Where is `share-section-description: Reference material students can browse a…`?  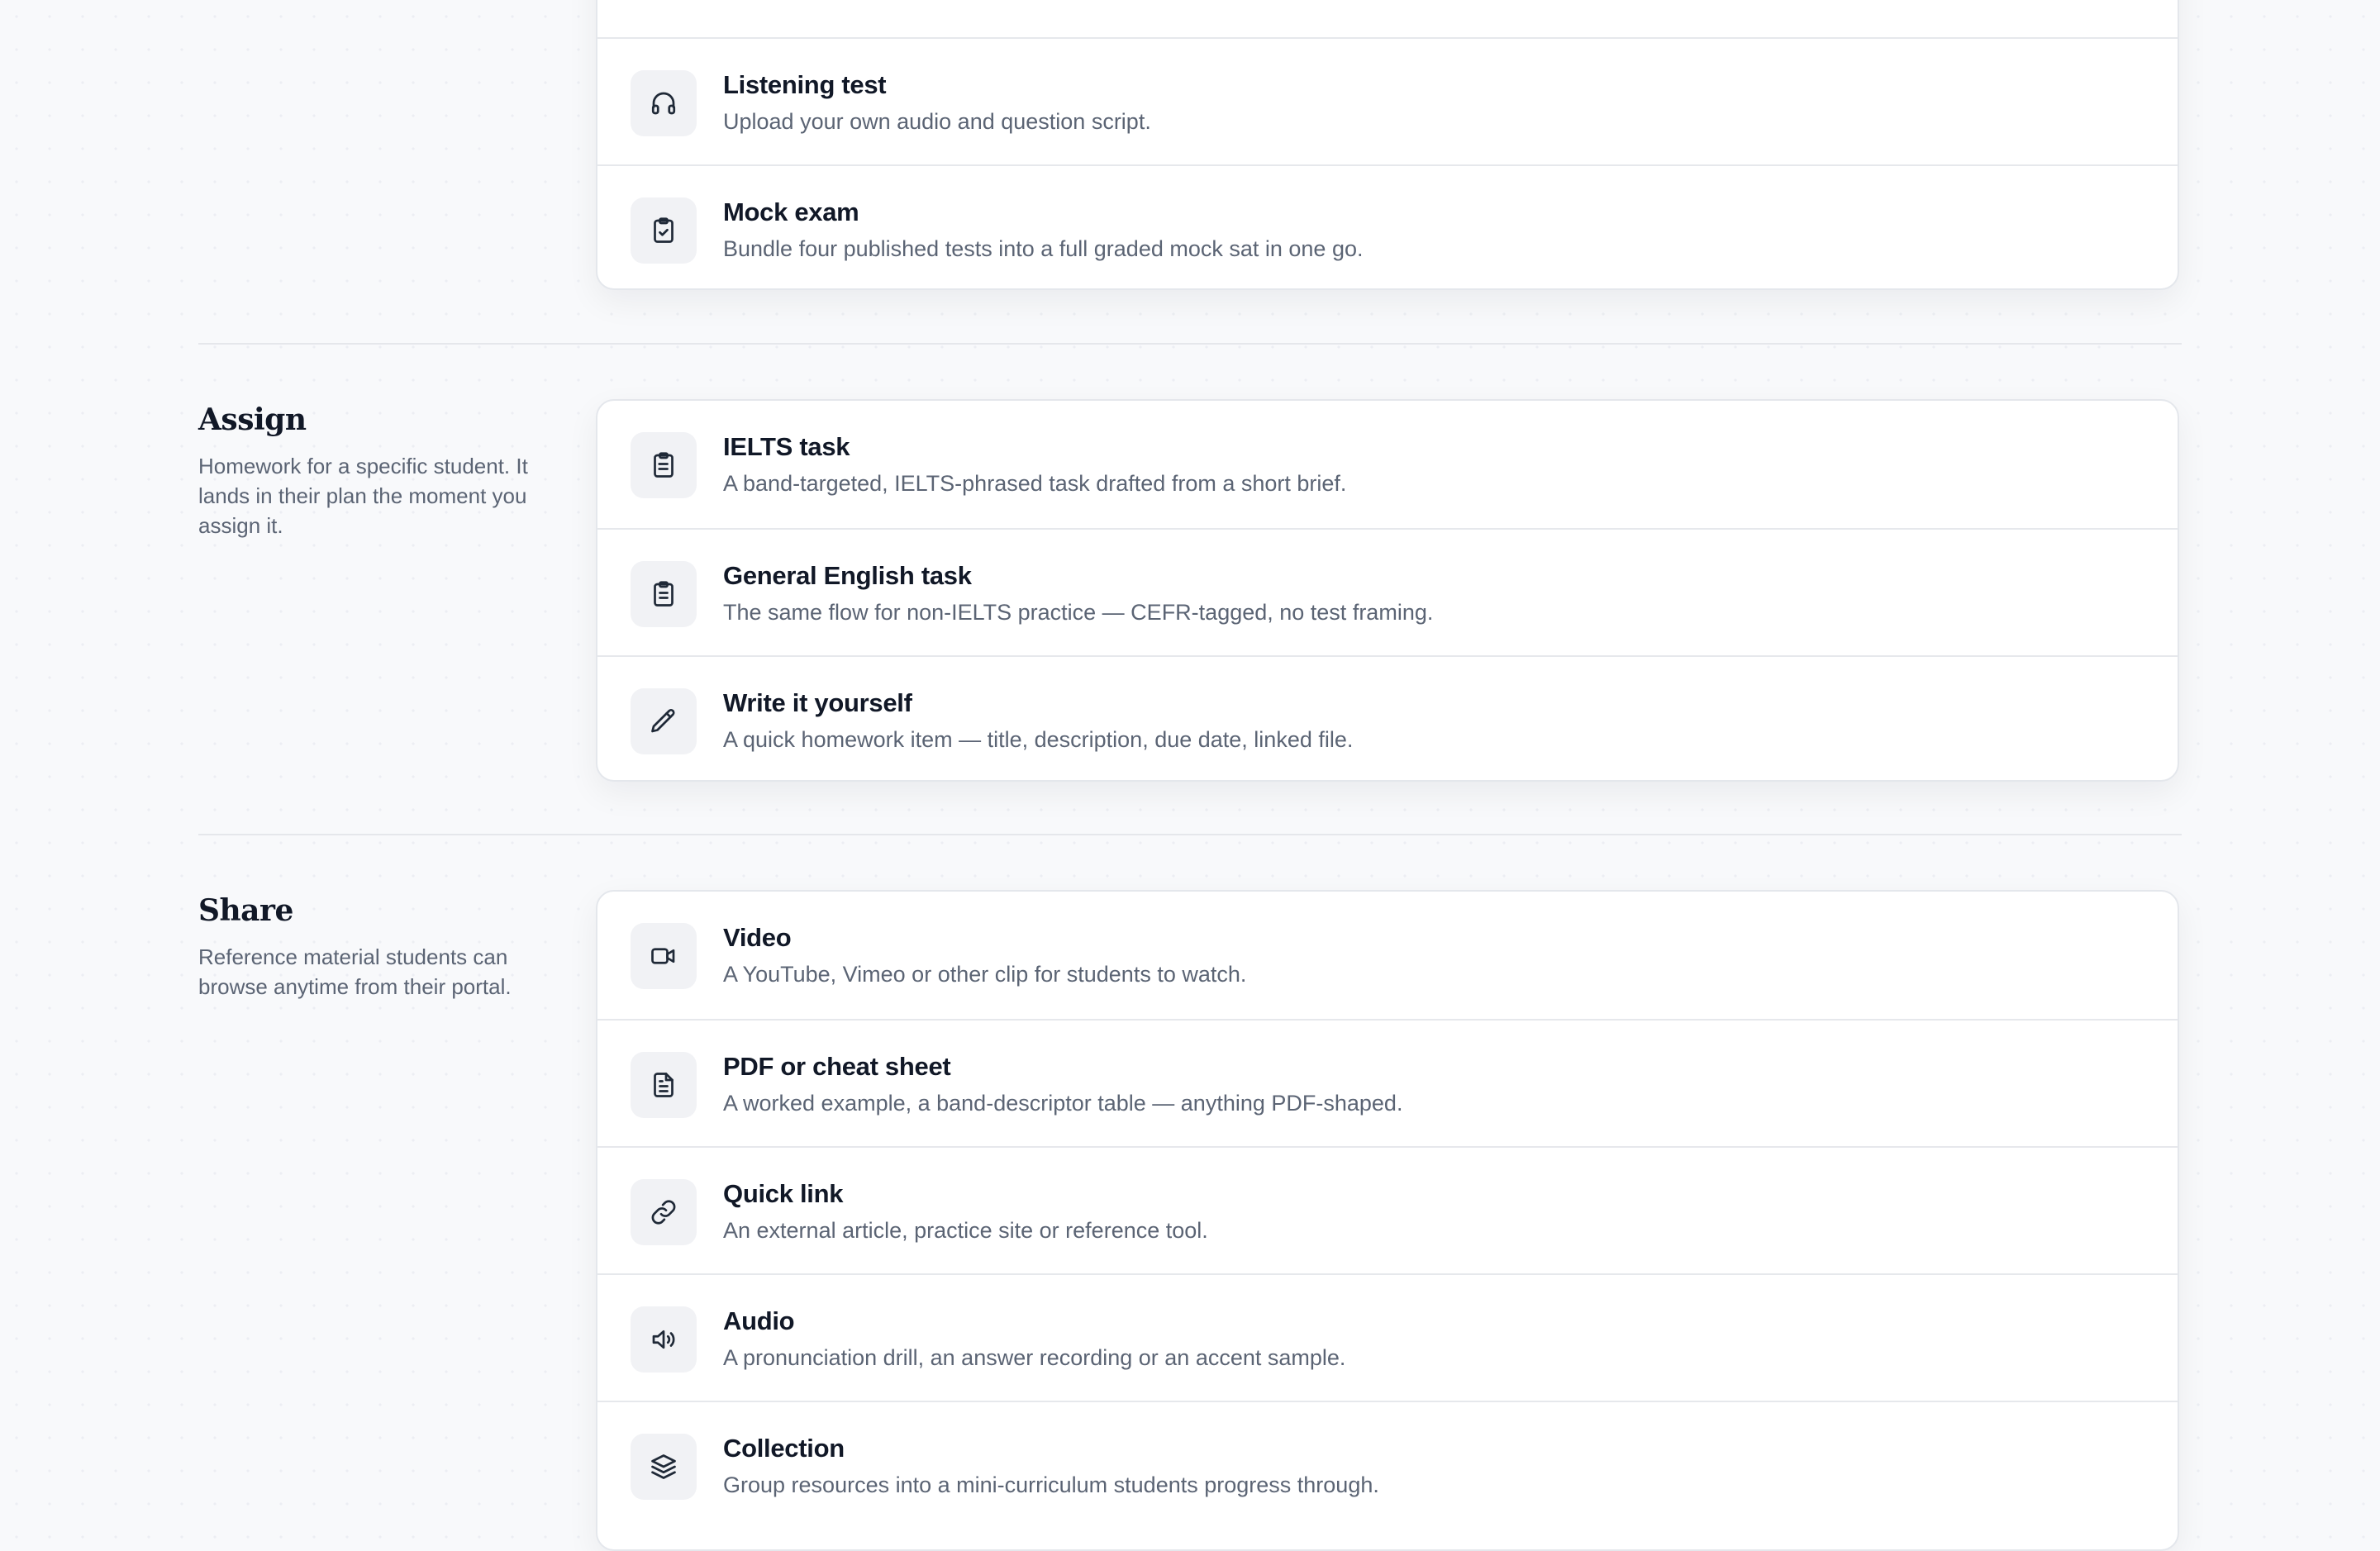
share-section-description: Reference material students can browse a… is located at coordinates (355, 971).